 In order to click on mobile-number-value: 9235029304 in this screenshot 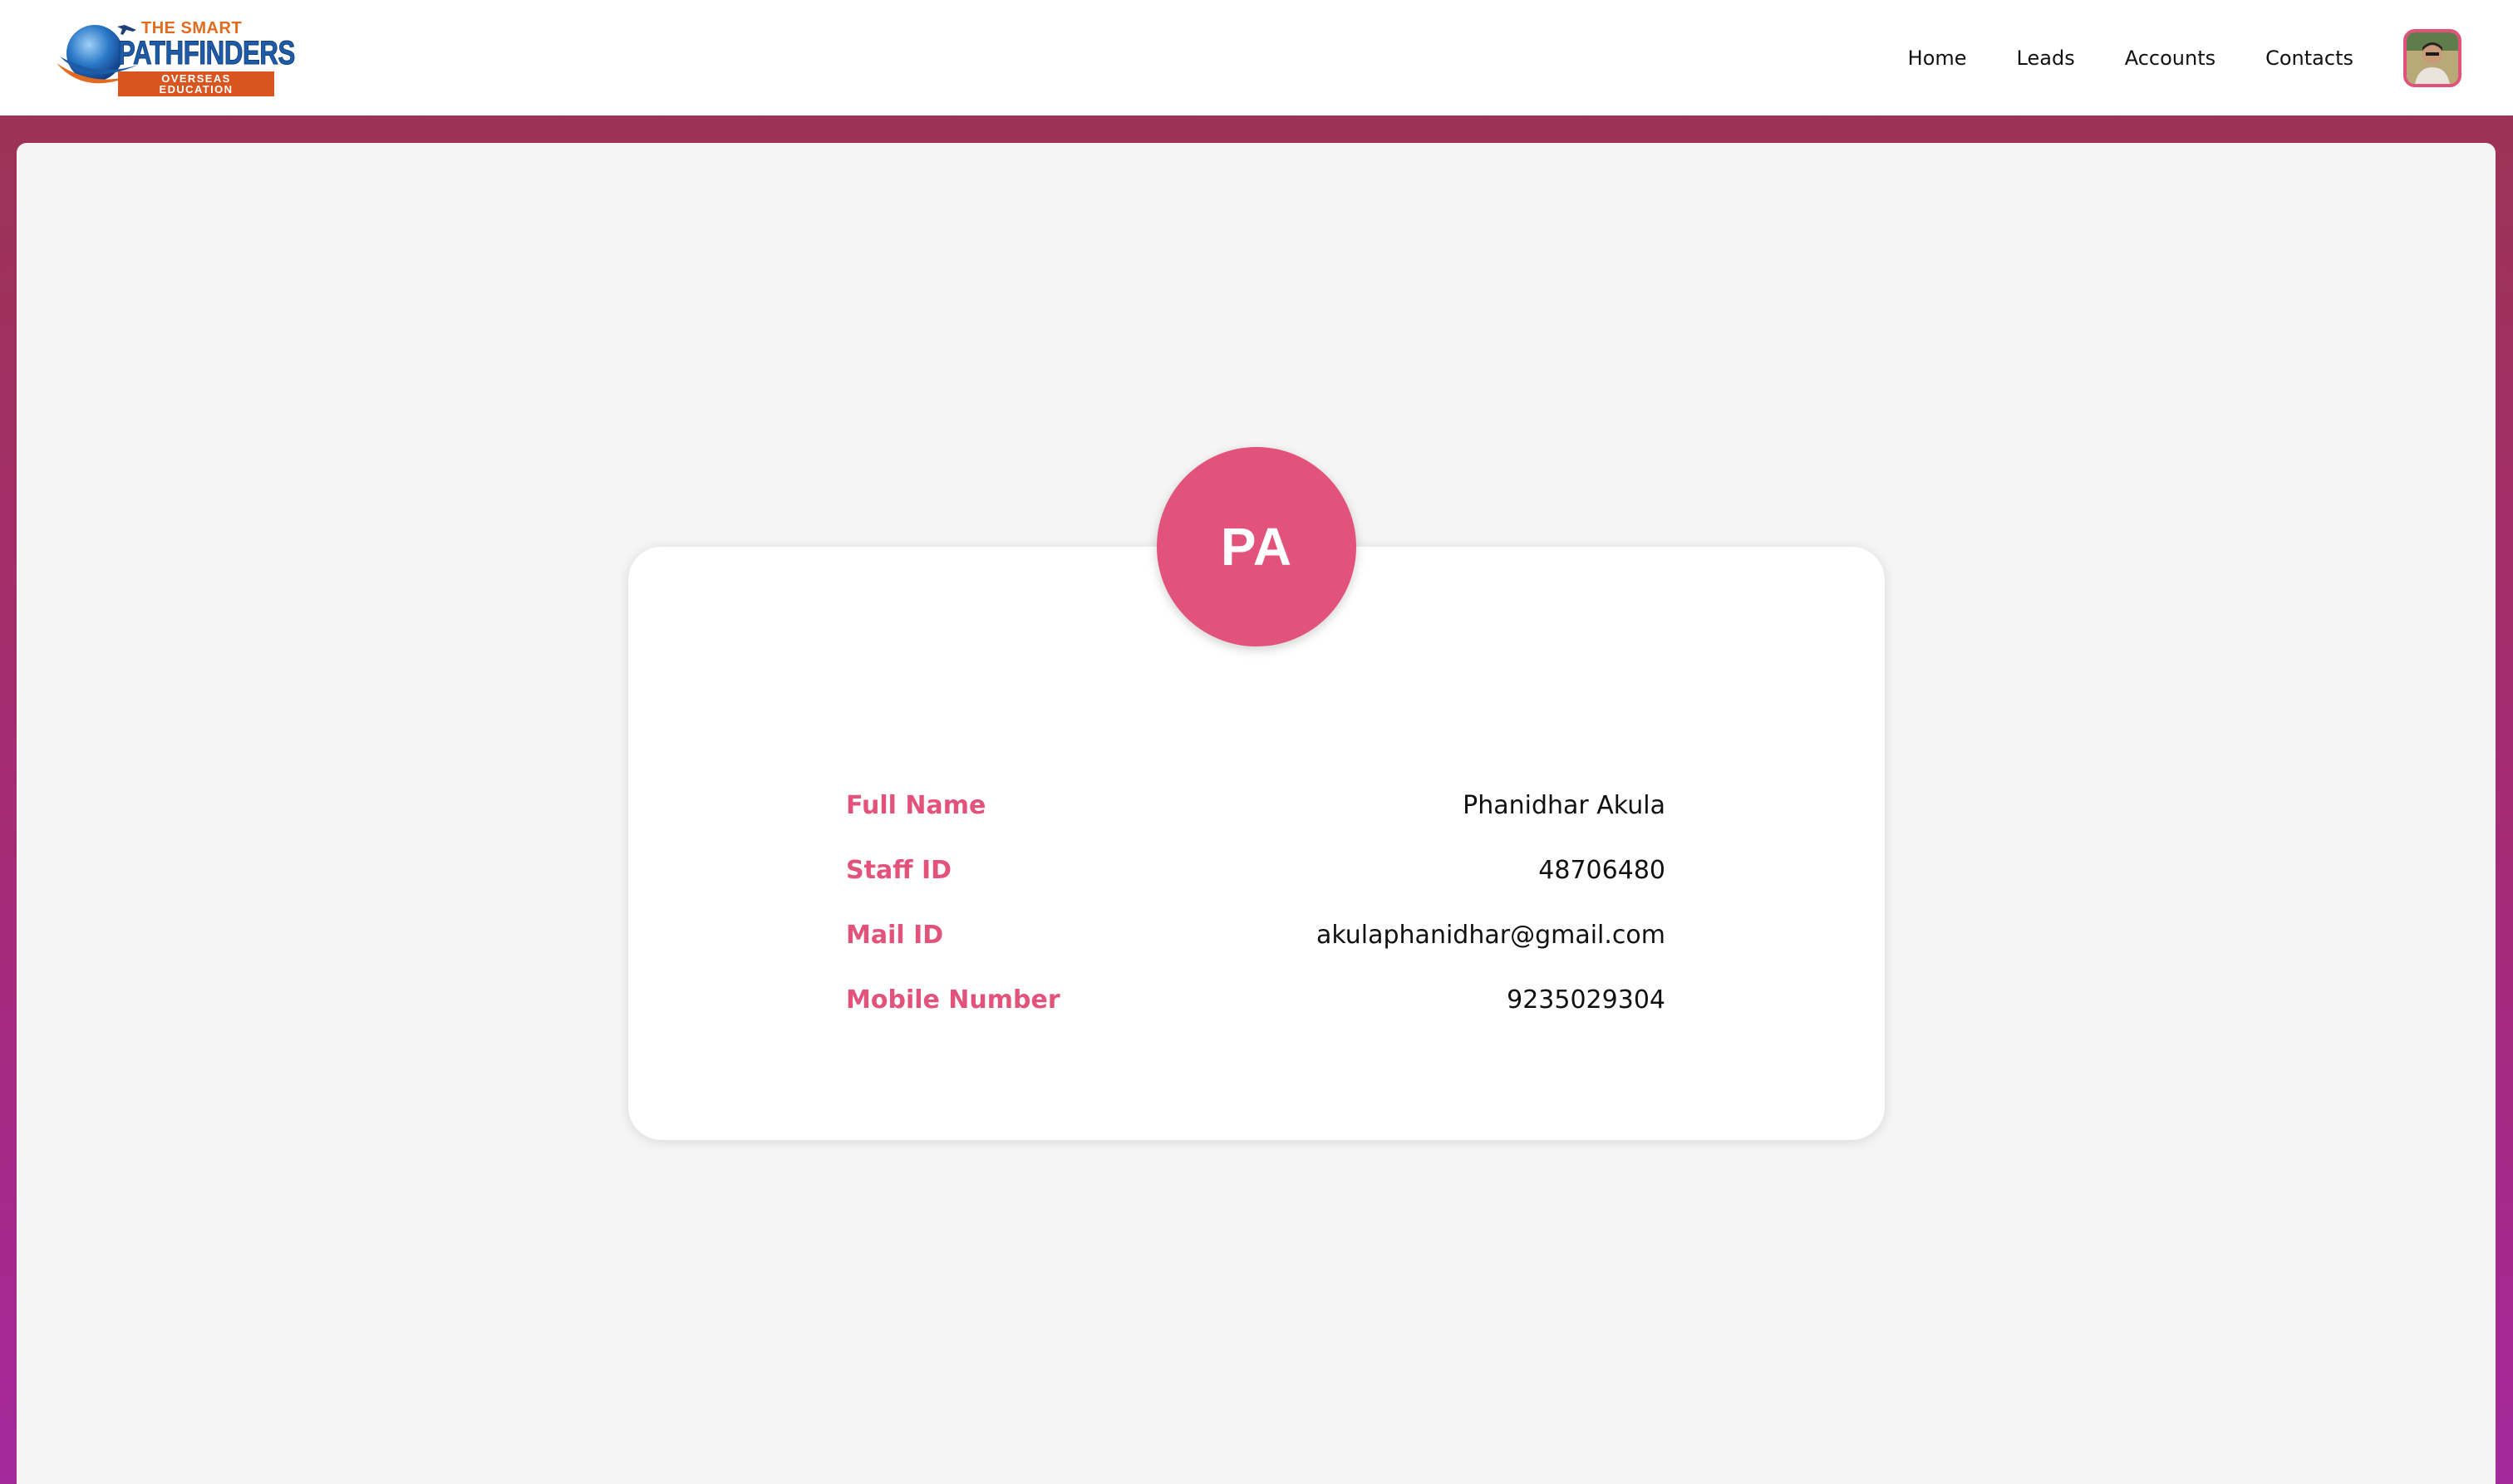, I will do `click(1586, 1000)`.